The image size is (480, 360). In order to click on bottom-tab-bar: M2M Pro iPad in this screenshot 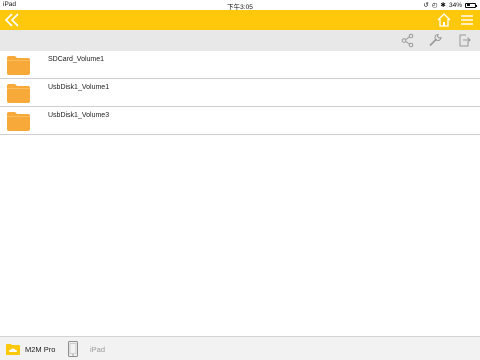, I will do `click(240, 348)`.